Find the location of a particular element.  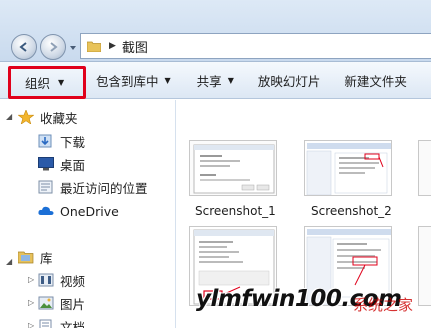

back-button is located at coordinates (24, 47).